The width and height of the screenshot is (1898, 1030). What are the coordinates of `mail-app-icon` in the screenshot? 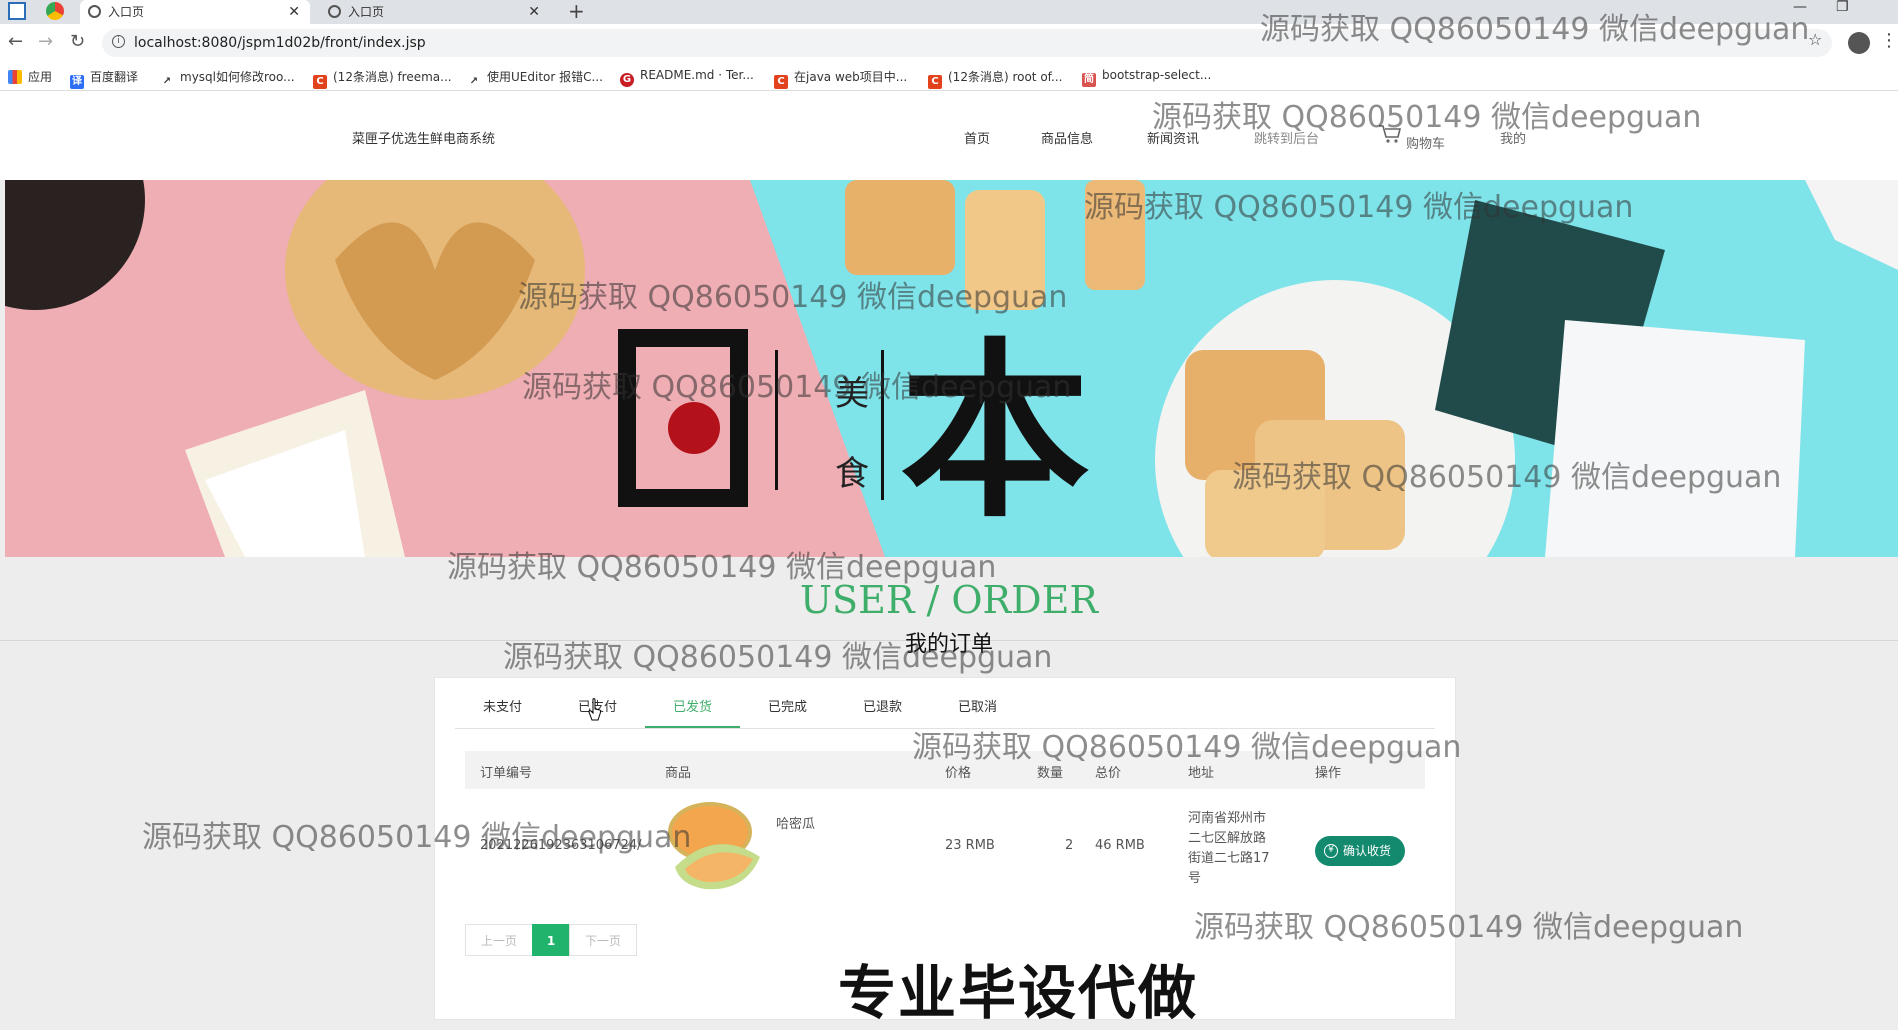 It's located at (17, 11).